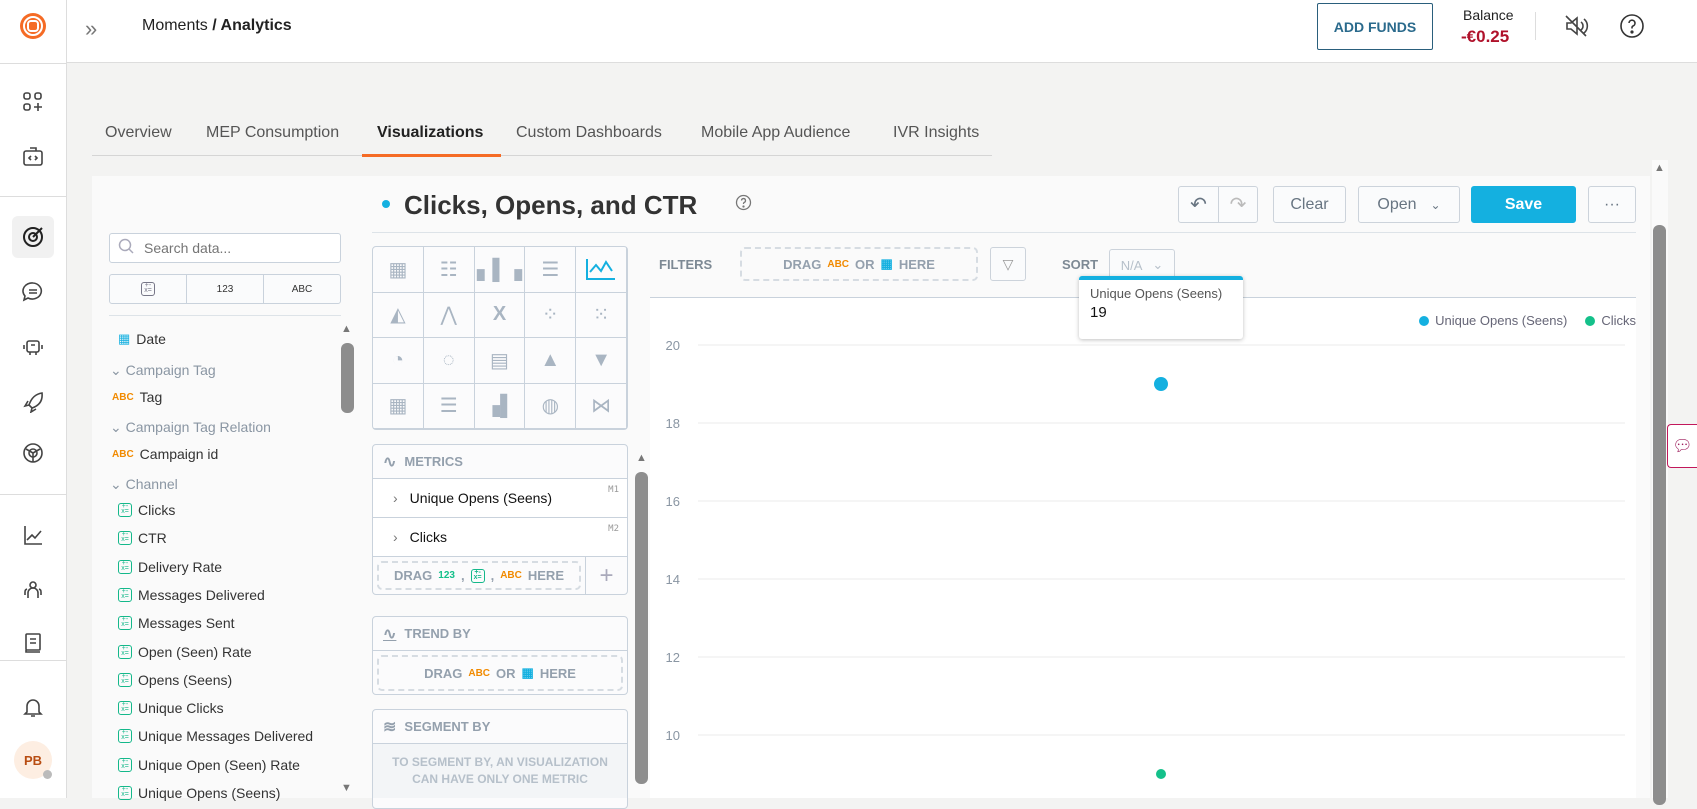 This screenshot has width=1697, height=809. I want to click on chat-widget-button: 💬︎, so click(1682, 446).